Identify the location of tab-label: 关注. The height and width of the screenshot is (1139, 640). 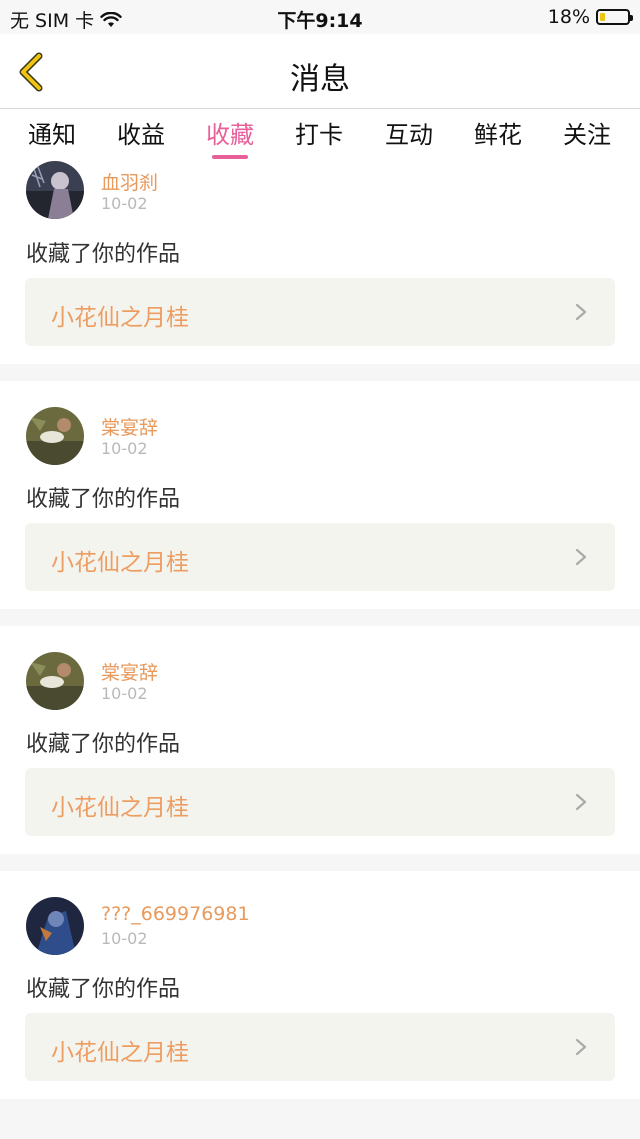
(587, 135).